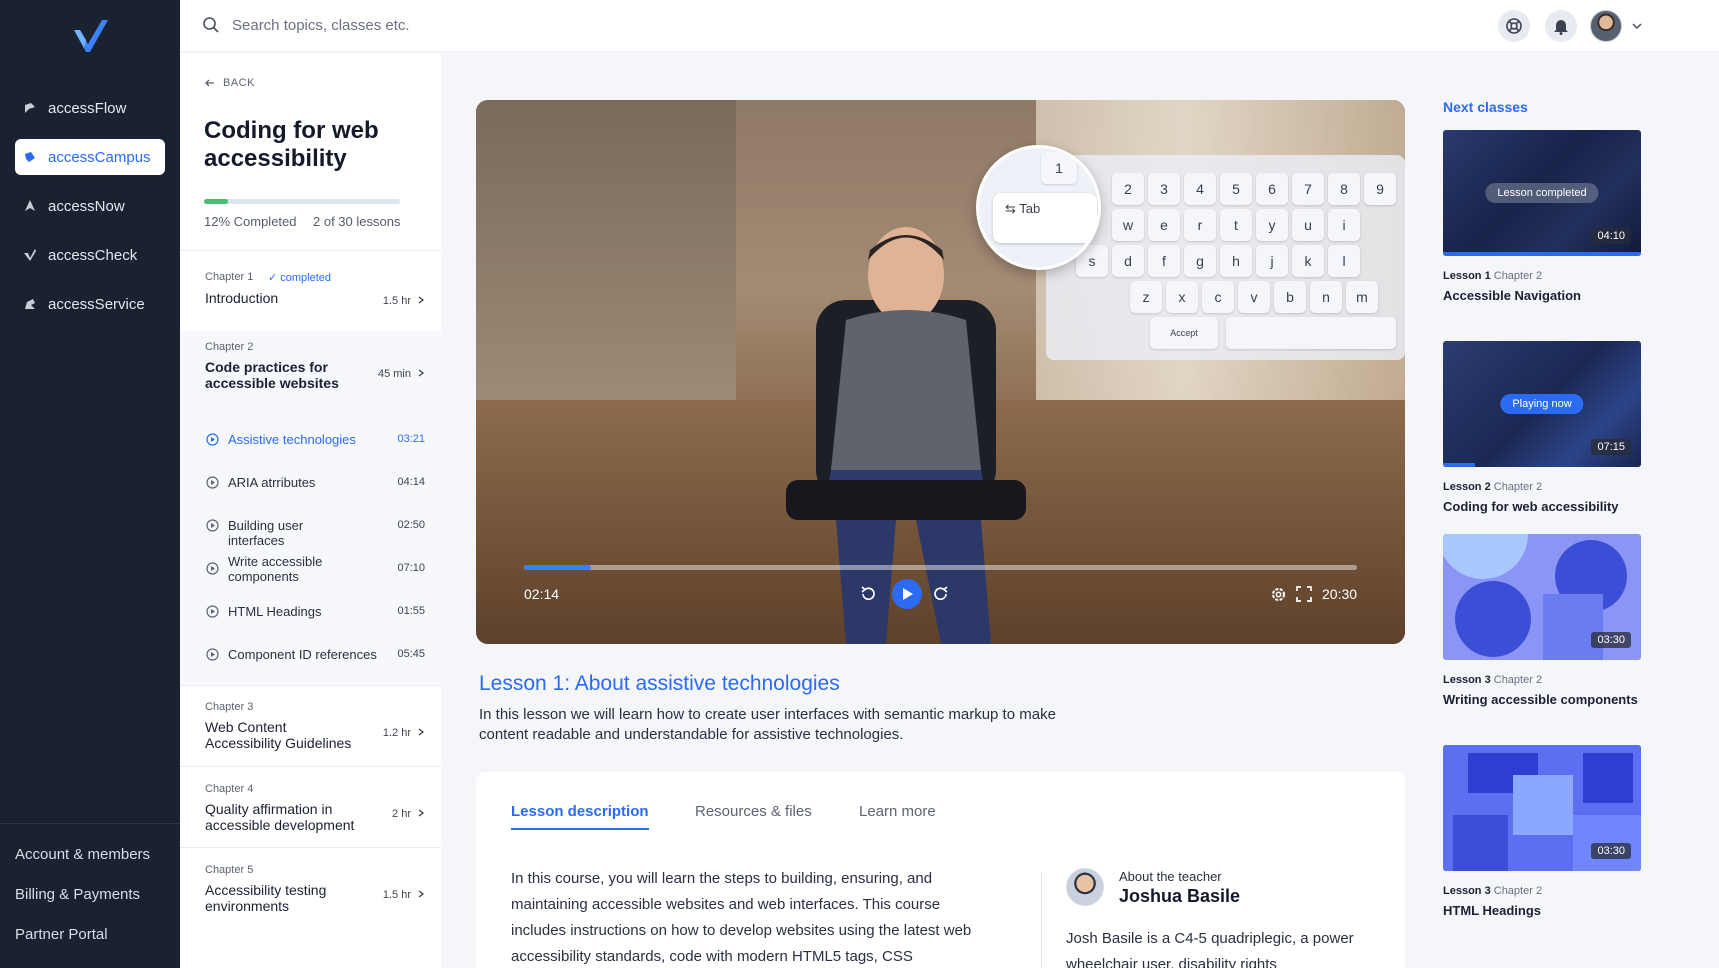  I want to click on lesson-item: Component ID references 05:45, so click(310, 654).